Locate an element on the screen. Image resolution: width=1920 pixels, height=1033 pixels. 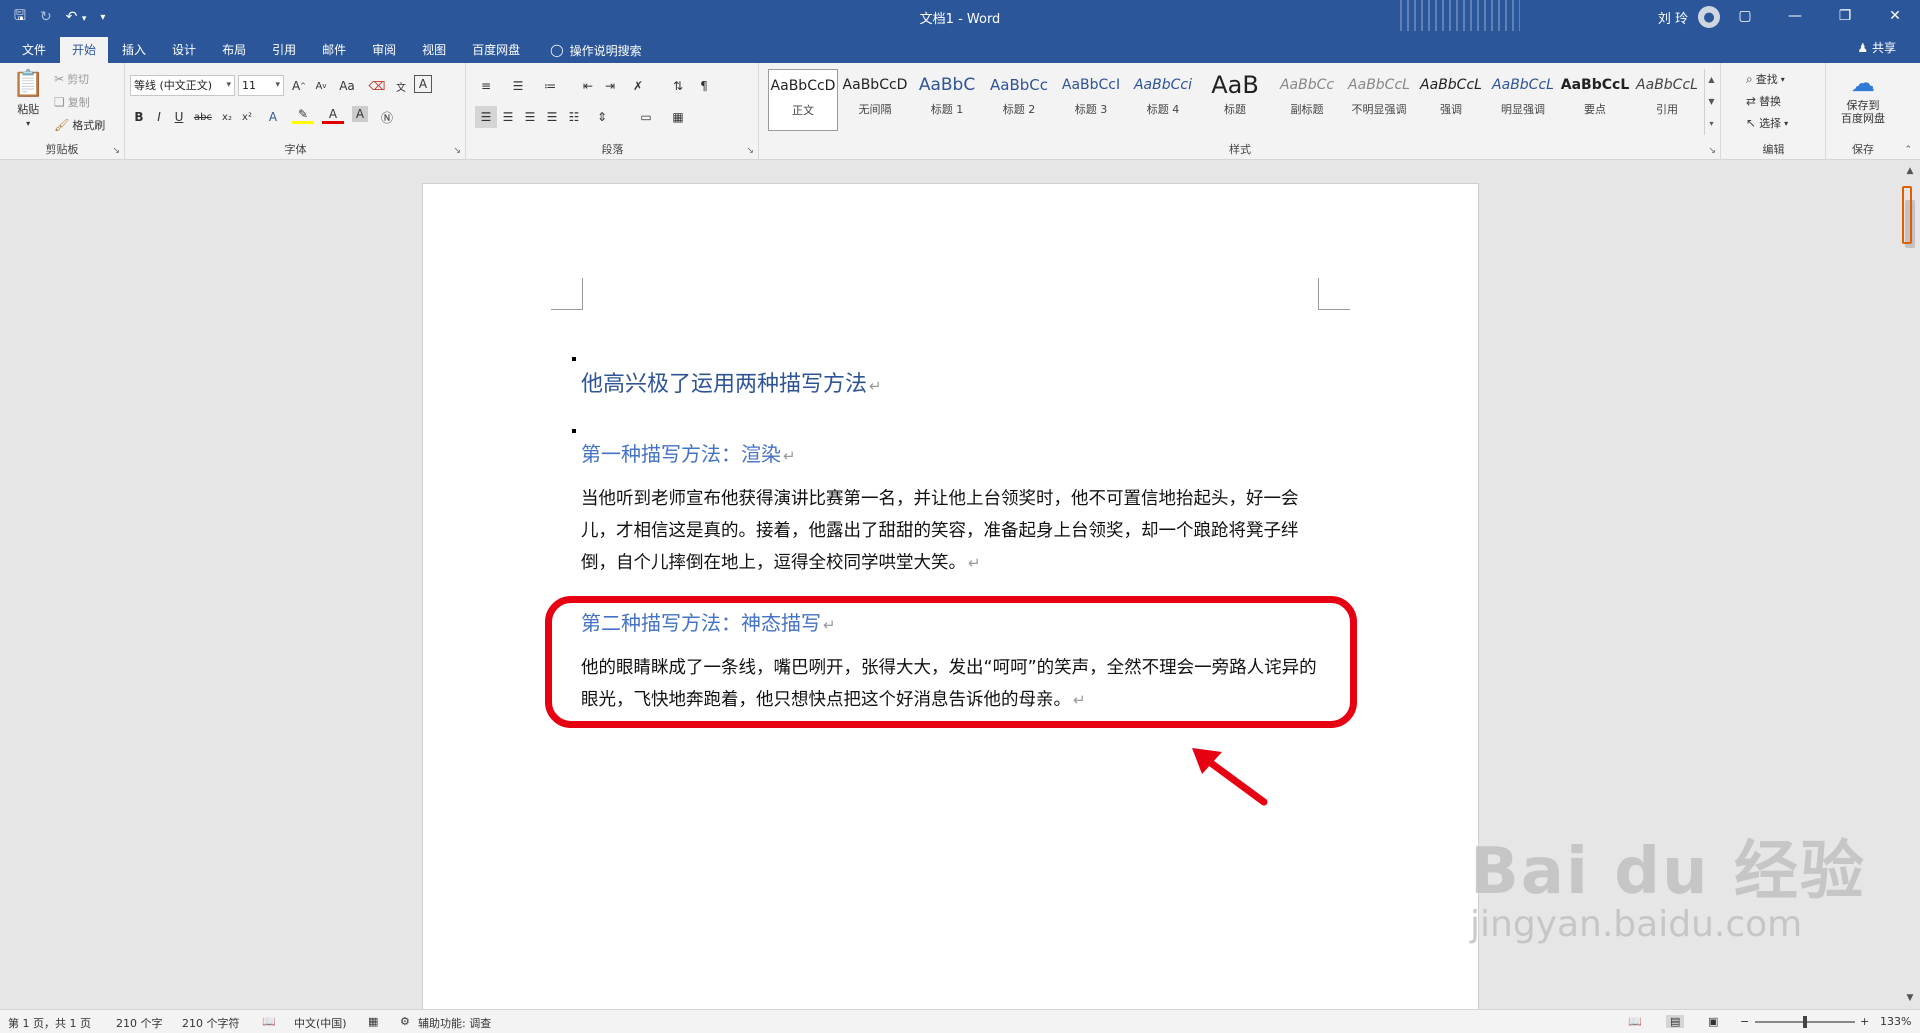
align-center-icon: ☰ is located at coordinates (508, 117).